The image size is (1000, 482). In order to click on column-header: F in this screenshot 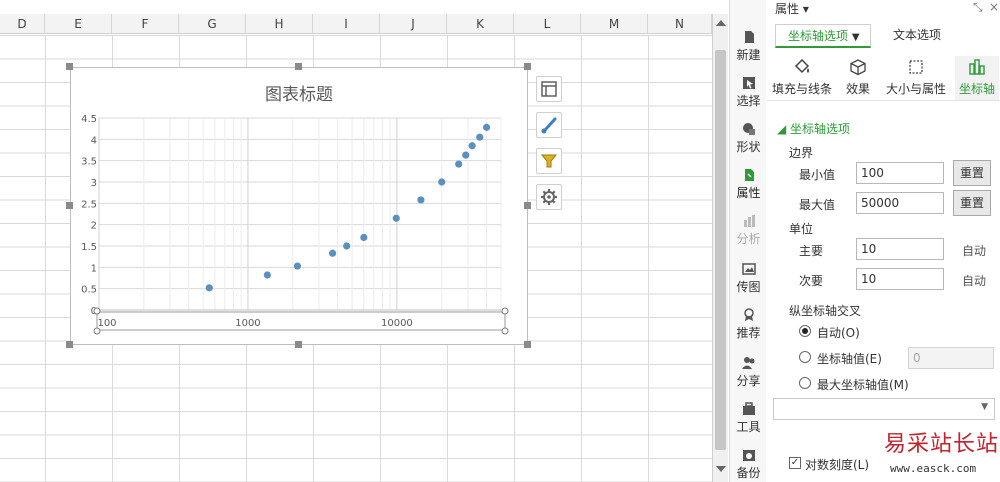, I will do `click(145, 24)`.